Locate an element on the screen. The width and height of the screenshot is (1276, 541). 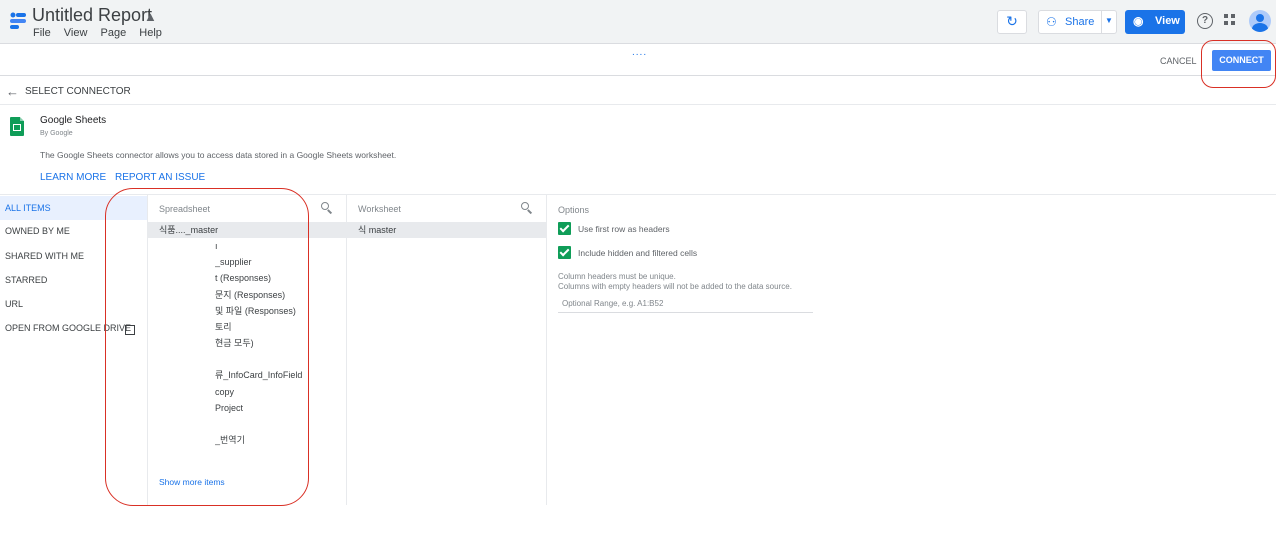
google-sheets-icon is located at coordinates (17, 126).